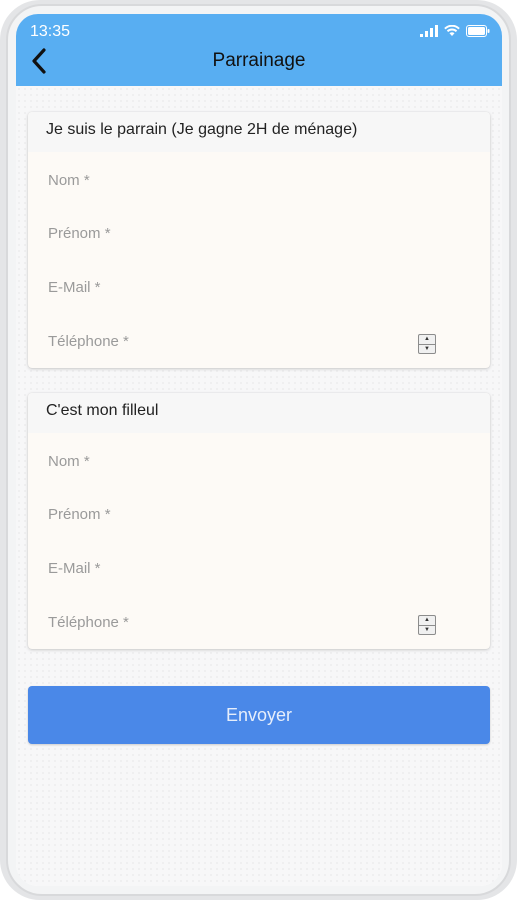 This screenshot has height=900, width=517. I want to click on sponsor-first-name-field: Prénom *, so click(259, 233).